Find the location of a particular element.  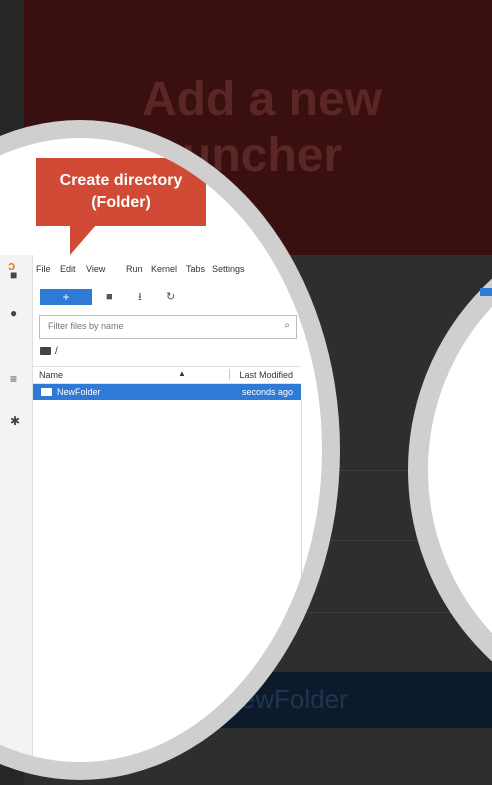

callout-line-1: Create directory is located at coordinates (121, 180).